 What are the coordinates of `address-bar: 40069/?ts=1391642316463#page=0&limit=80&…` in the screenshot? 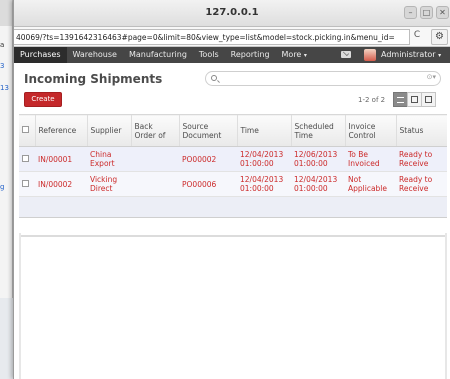 It's located at (232, 37).